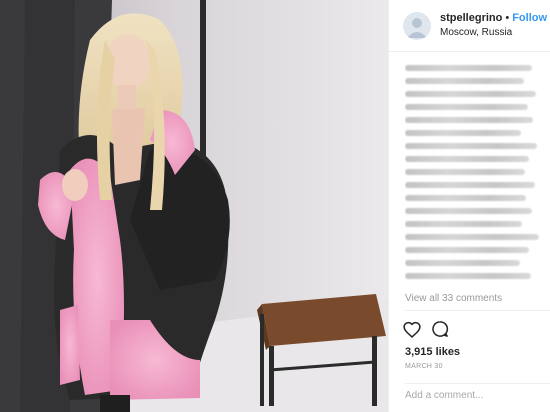  I want to click on likes-count: 3,915 likes, so click(432, 352).